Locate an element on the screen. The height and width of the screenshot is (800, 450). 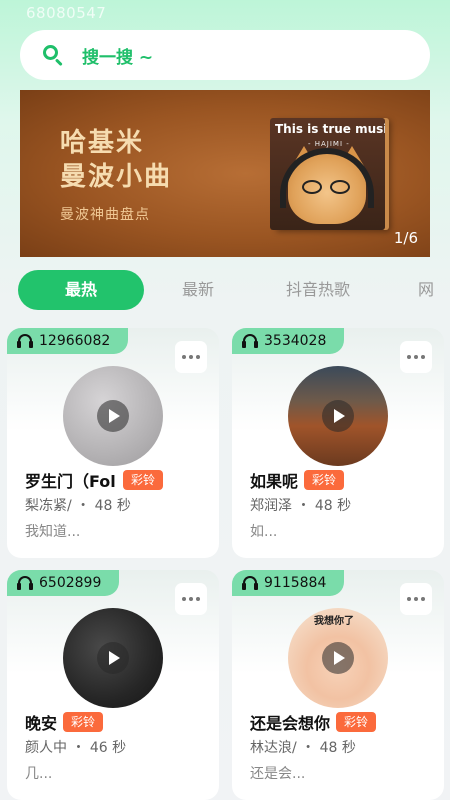
tab-douyin-hot: 抖音热歌 is located at coordinates (318, 290).